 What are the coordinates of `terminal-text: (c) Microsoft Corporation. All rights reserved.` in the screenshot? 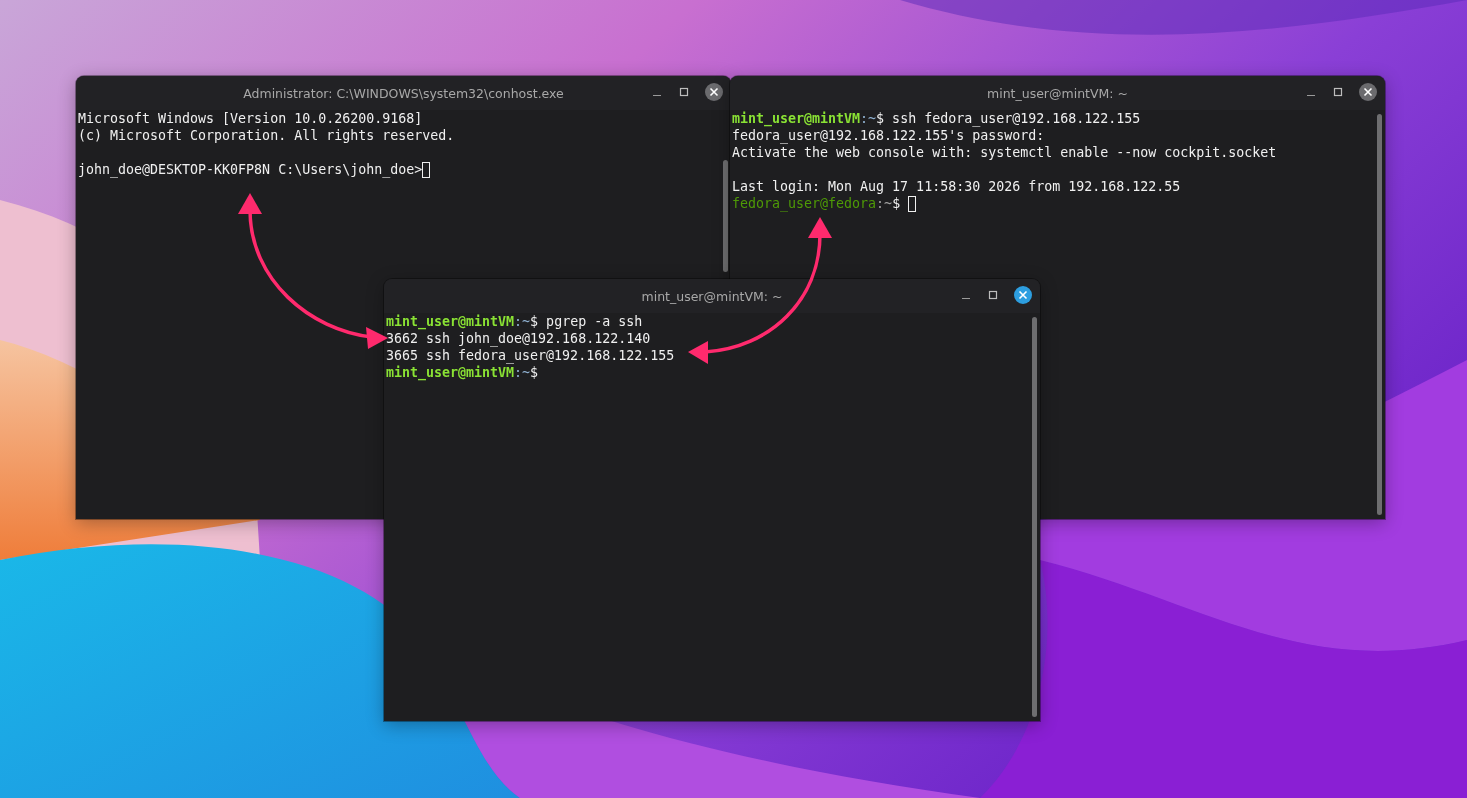 It's located at (266, 135).